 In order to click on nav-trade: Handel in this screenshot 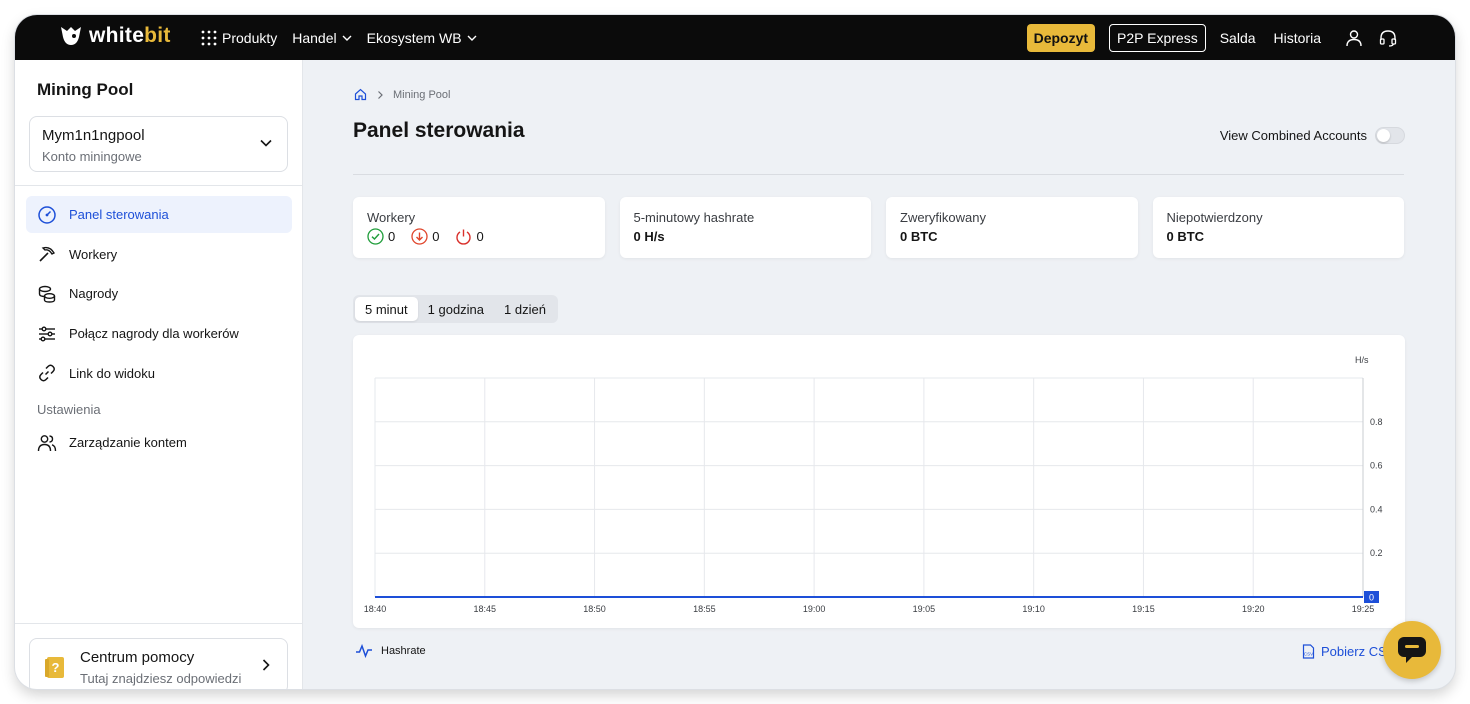, I will do `click(322, 37)`.